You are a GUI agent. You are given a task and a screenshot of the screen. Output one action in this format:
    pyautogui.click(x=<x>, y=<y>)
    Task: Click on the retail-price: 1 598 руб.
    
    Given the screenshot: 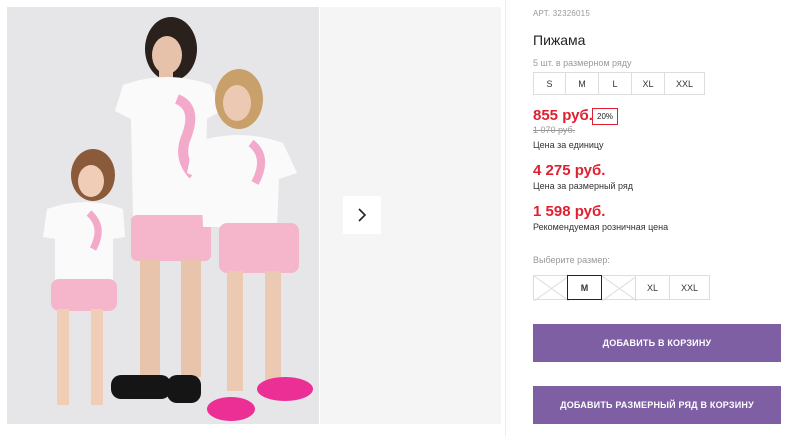 What is the action you would take?
    pyautogui.click(x=569, y=211)
    